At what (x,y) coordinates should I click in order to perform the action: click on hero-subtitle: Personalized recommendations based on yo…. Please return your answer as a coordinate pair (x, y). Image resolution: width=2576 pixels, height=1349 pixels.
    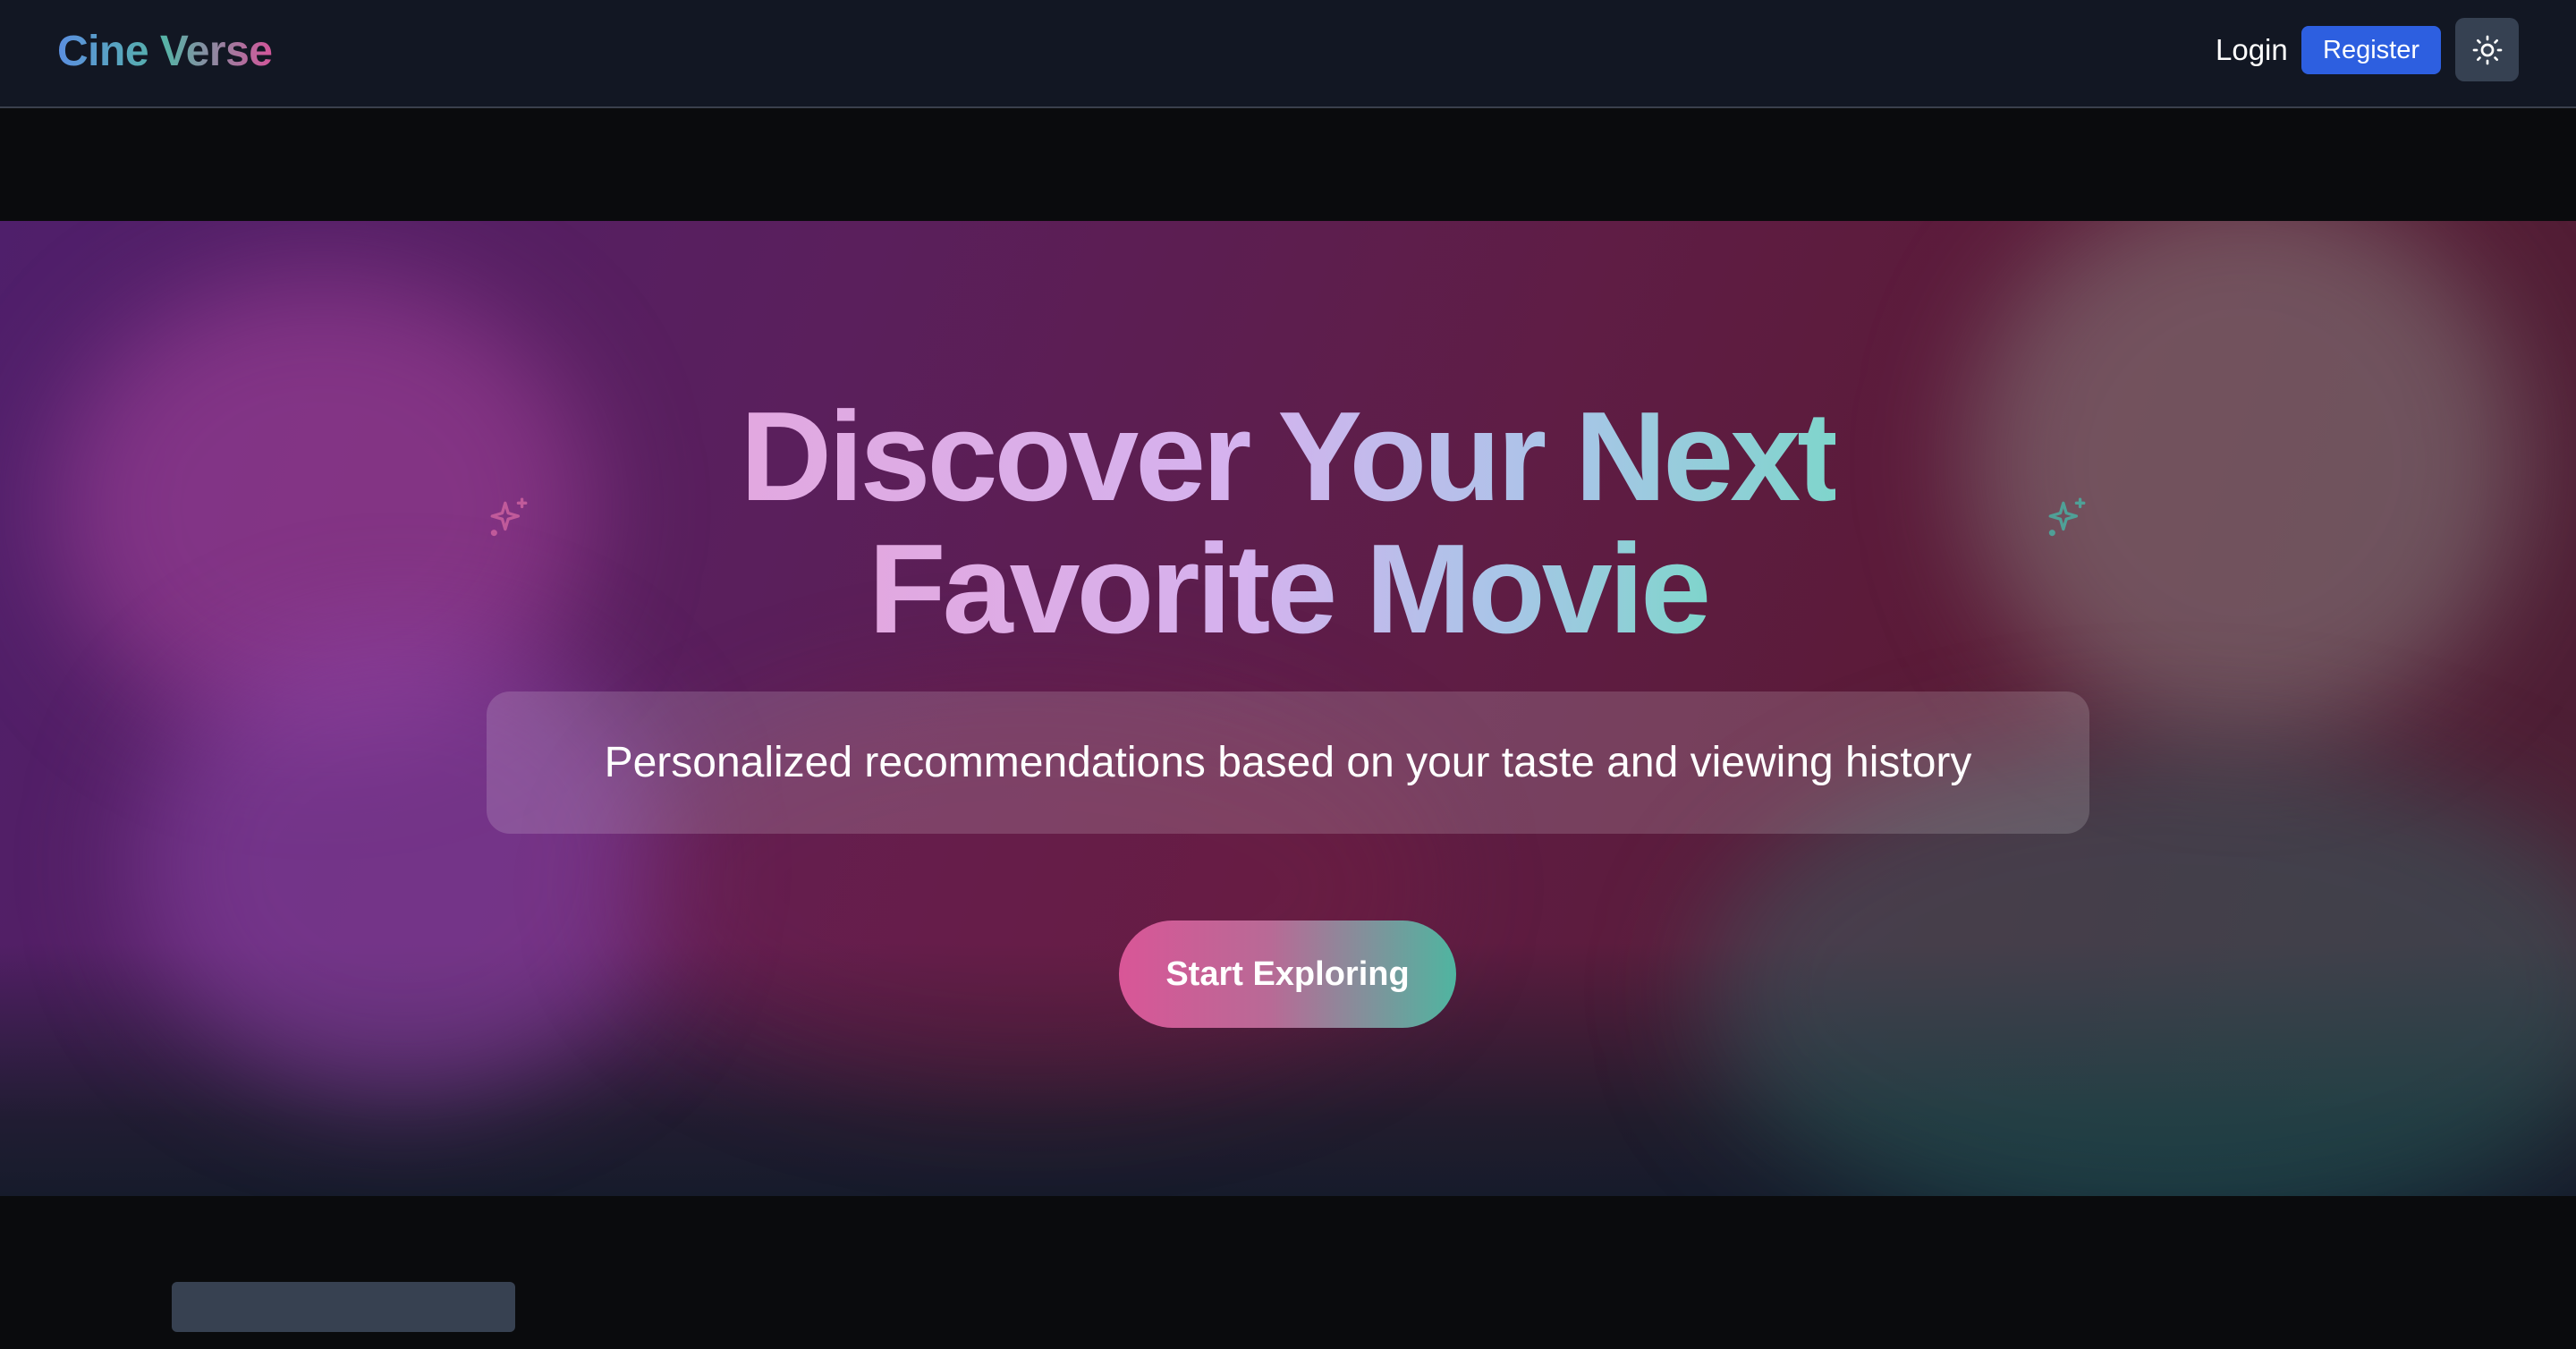
    Looking at the image, I should click on (1288, 762).